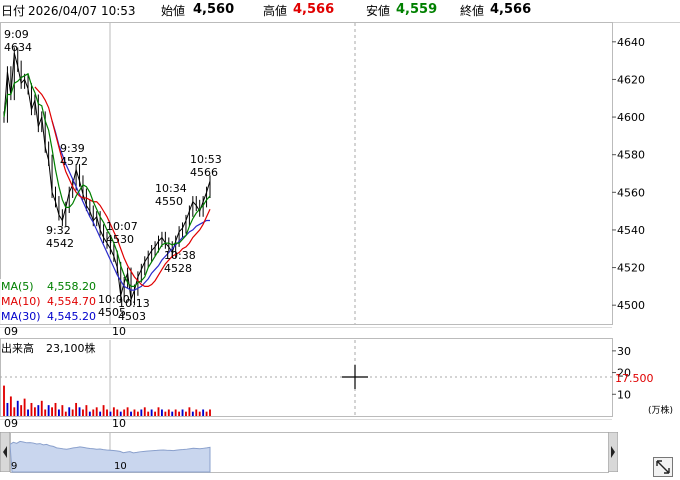 Image resolution: width=680 pixels, height=480 pixels. Describe the element at coordinates (631, 155) in the screenshot. I see `price-y-tick-label: 4580` at that location.